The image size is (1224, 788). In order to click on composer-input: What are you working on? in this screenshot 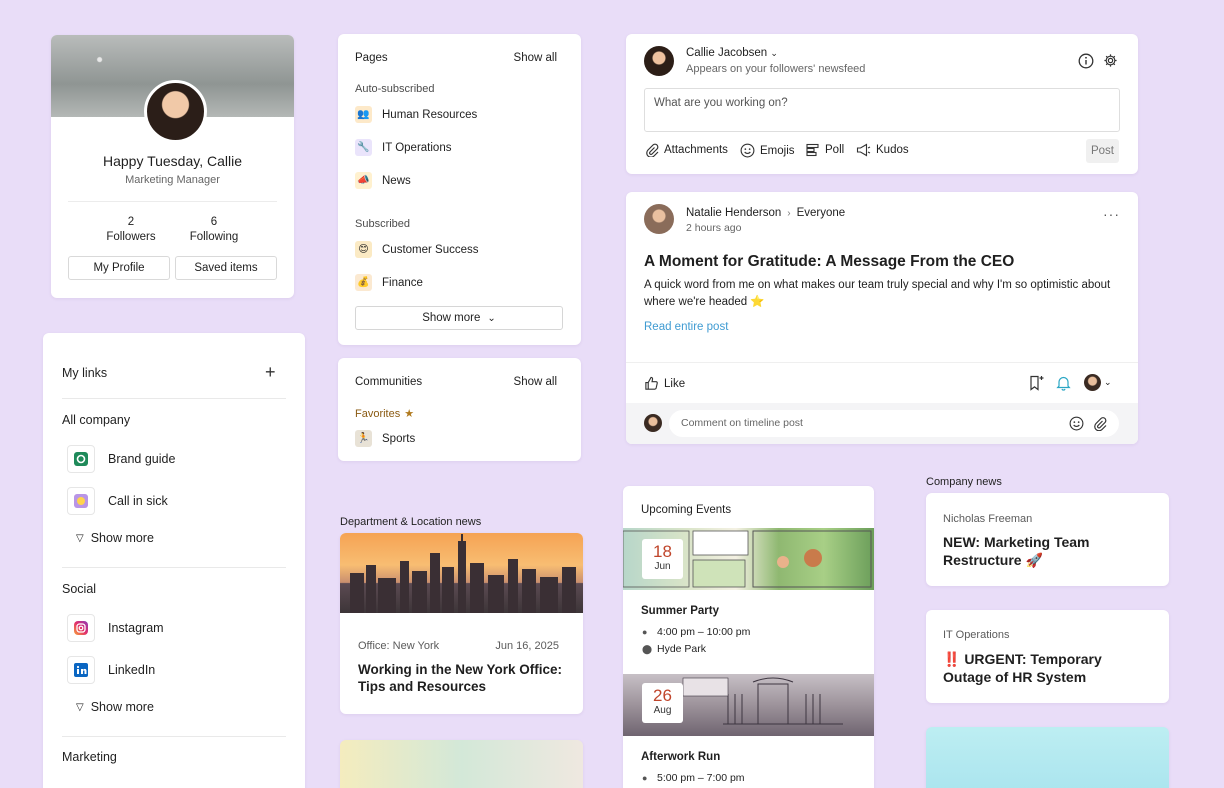, I will do `click(882, 110)`.